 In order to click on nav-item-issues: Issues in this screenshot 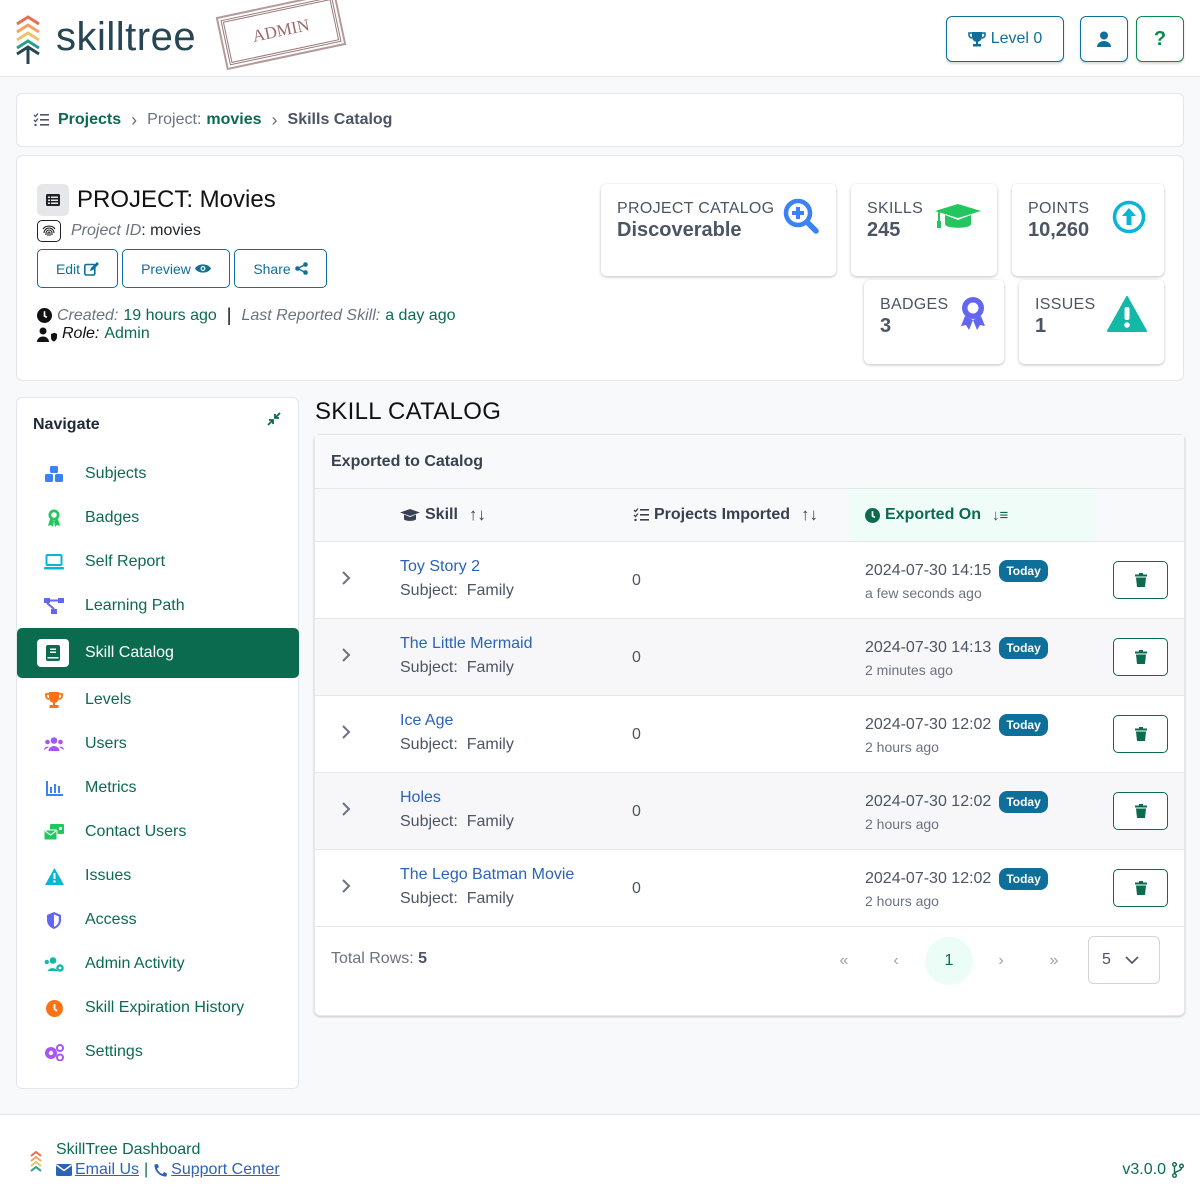, I will do `click(158, 876)`.